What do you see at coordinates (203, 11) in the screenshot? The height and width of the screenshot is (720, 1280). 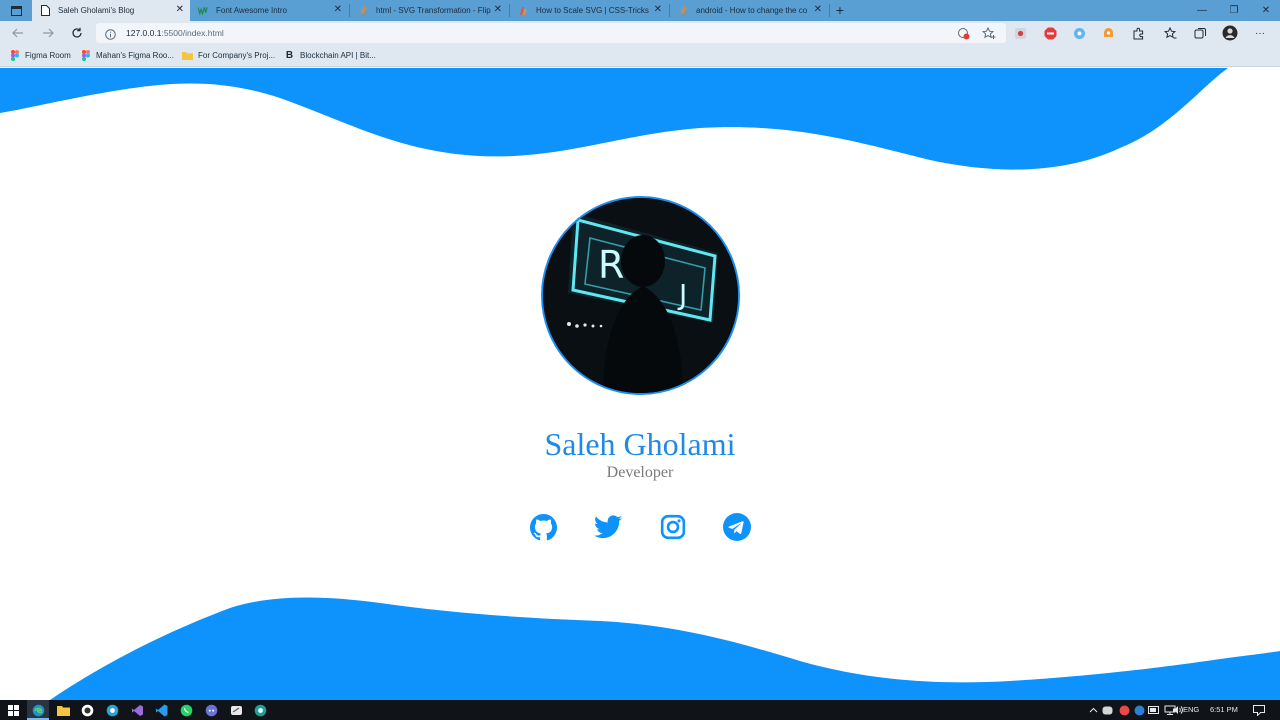 I see `w3schools-icon` at bounding box center [203, 11].